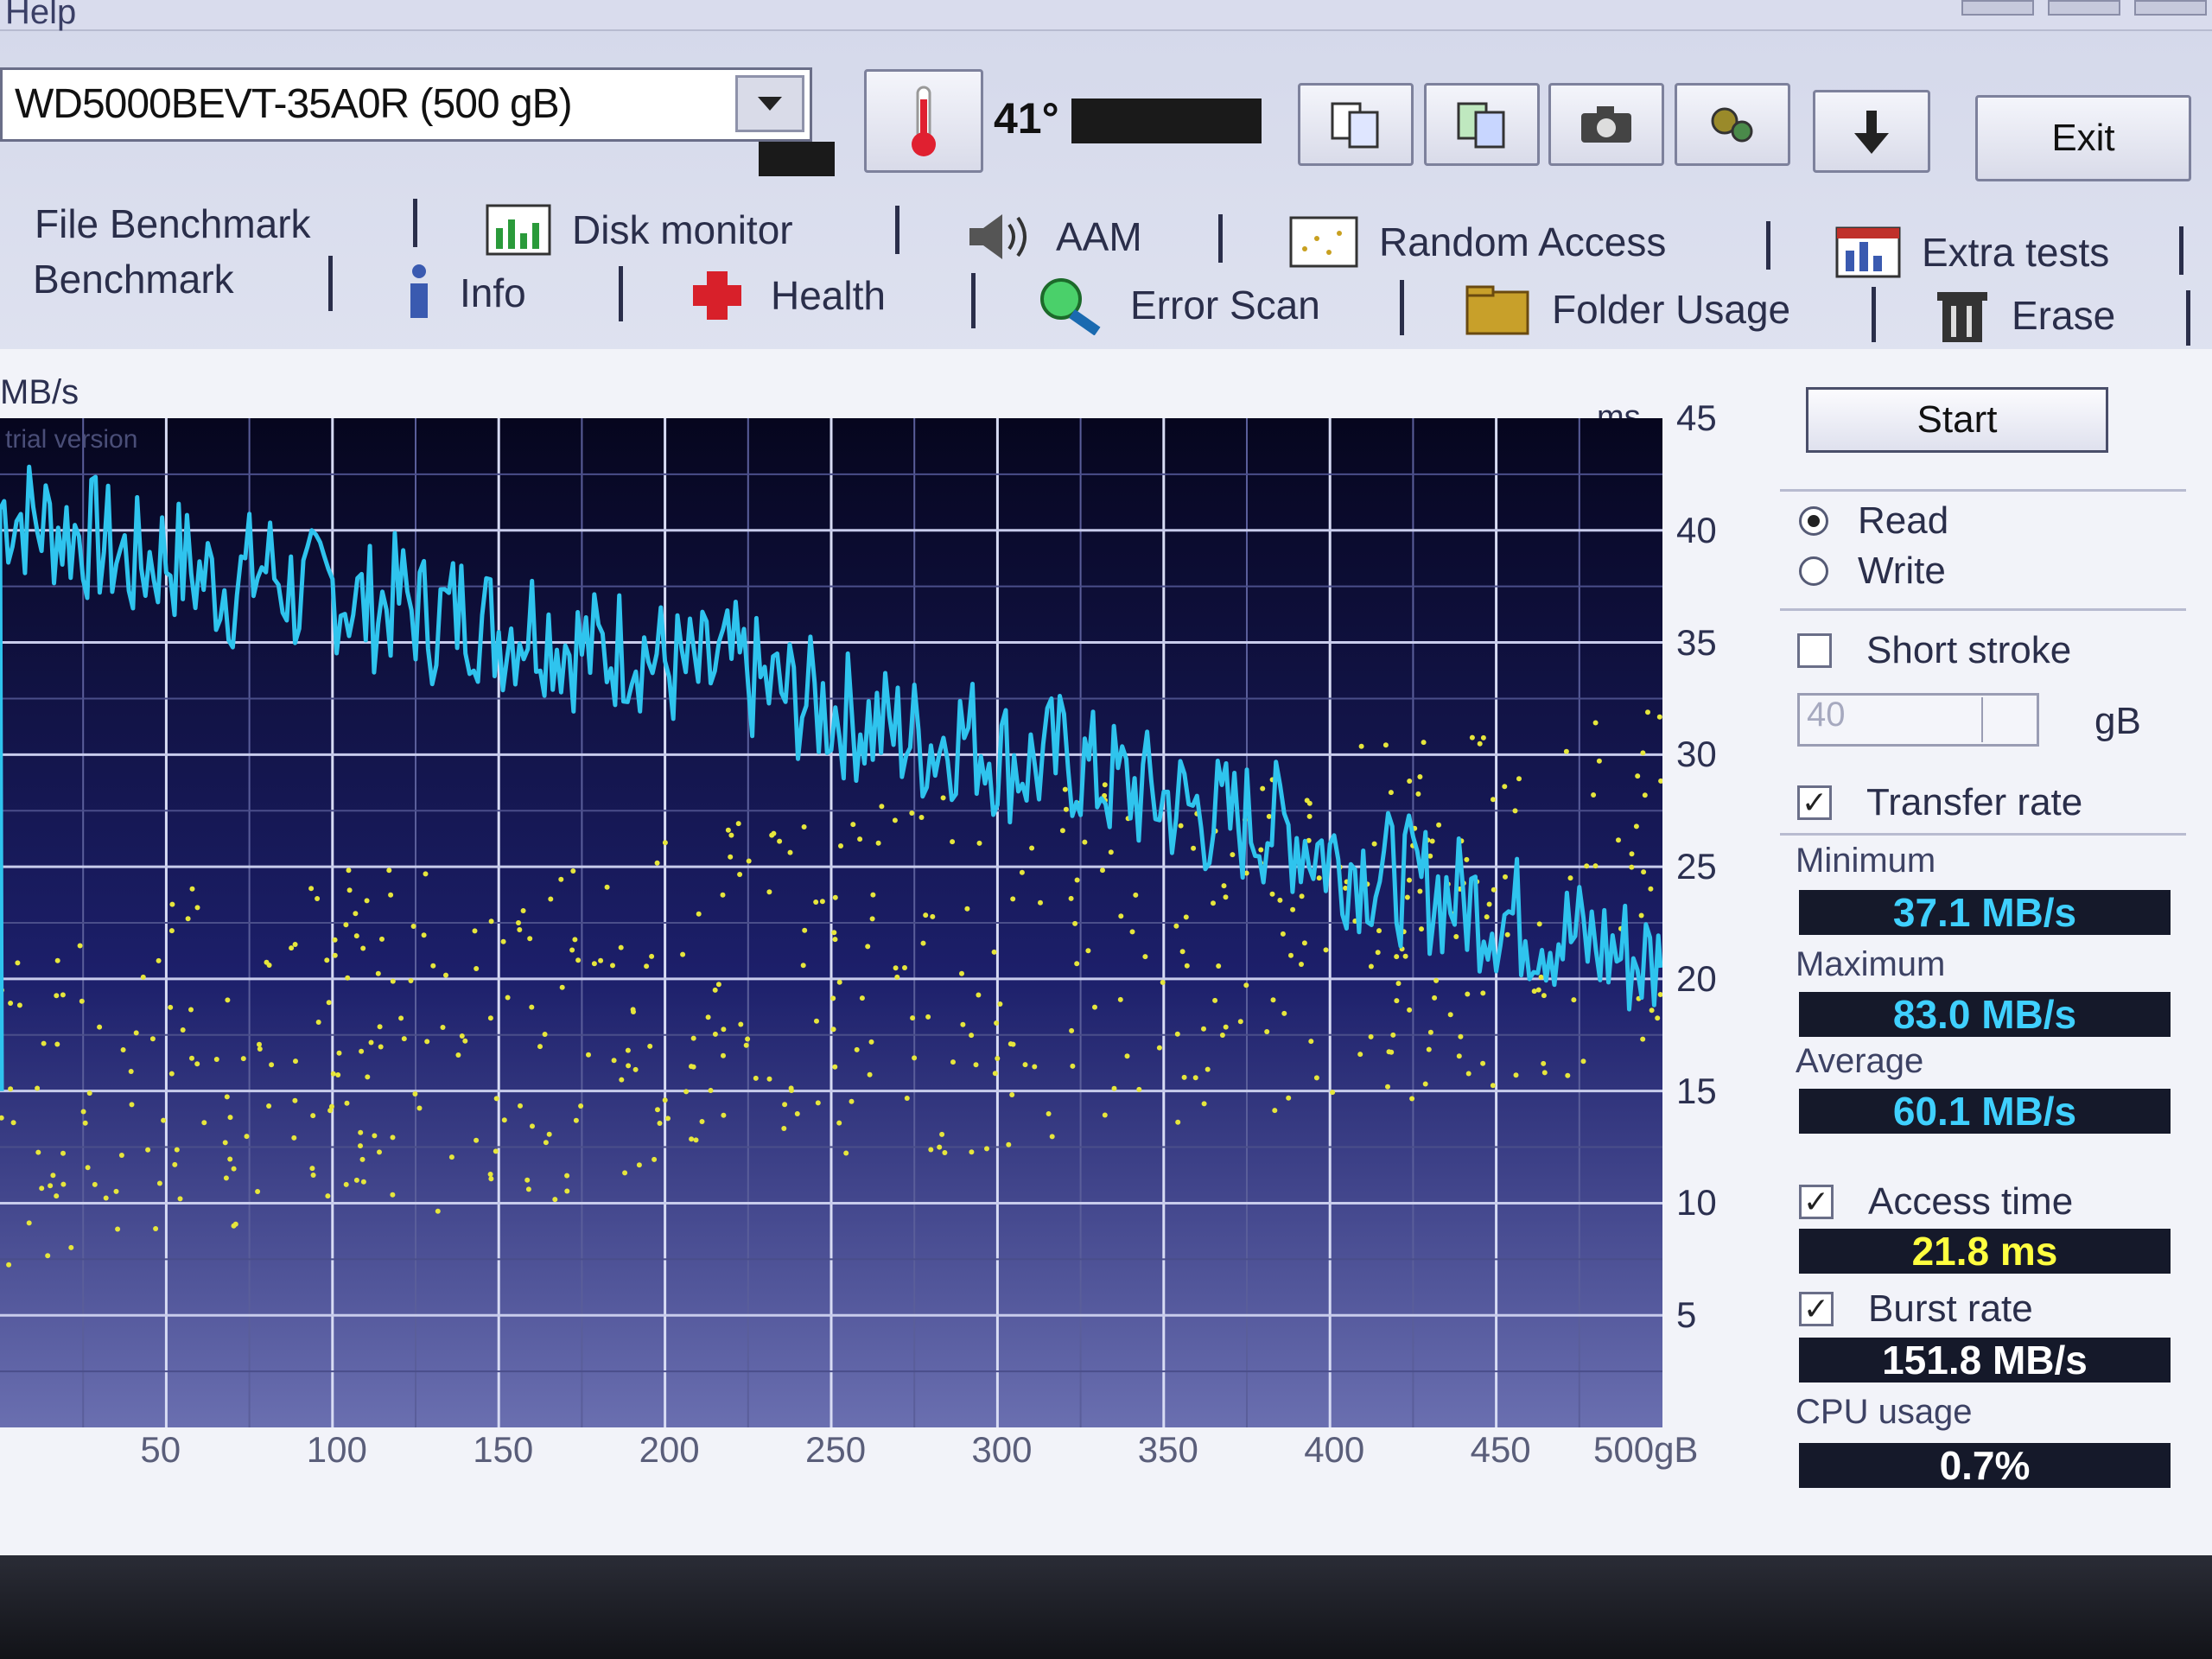  I want to click on access-time-checkbox: ✓ Access time, so click(1936, 1202).